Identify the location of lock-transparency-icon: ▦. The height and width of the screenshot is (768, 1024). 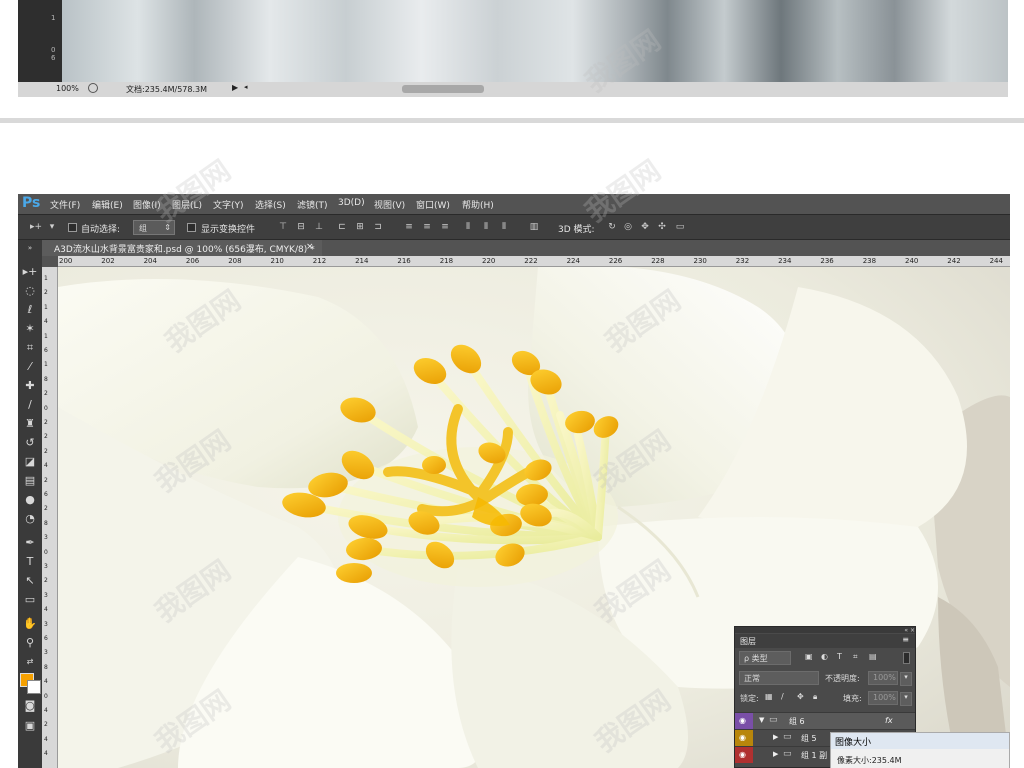
(769, 696).